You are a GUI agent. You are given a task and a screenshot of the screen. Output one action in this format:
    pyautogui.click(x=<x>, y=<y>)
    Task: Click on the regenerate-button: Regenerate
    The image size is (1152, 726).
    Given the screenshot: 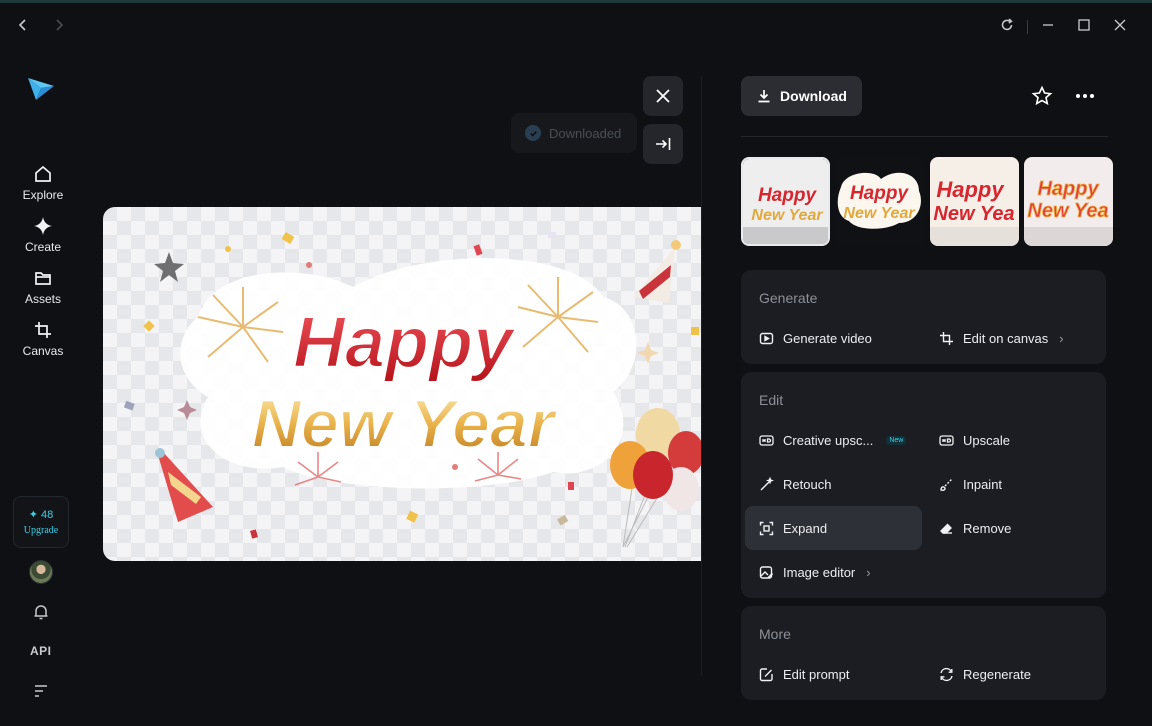 What is the action you would take?
    pyautogui.click(x=1013, y=674)
    